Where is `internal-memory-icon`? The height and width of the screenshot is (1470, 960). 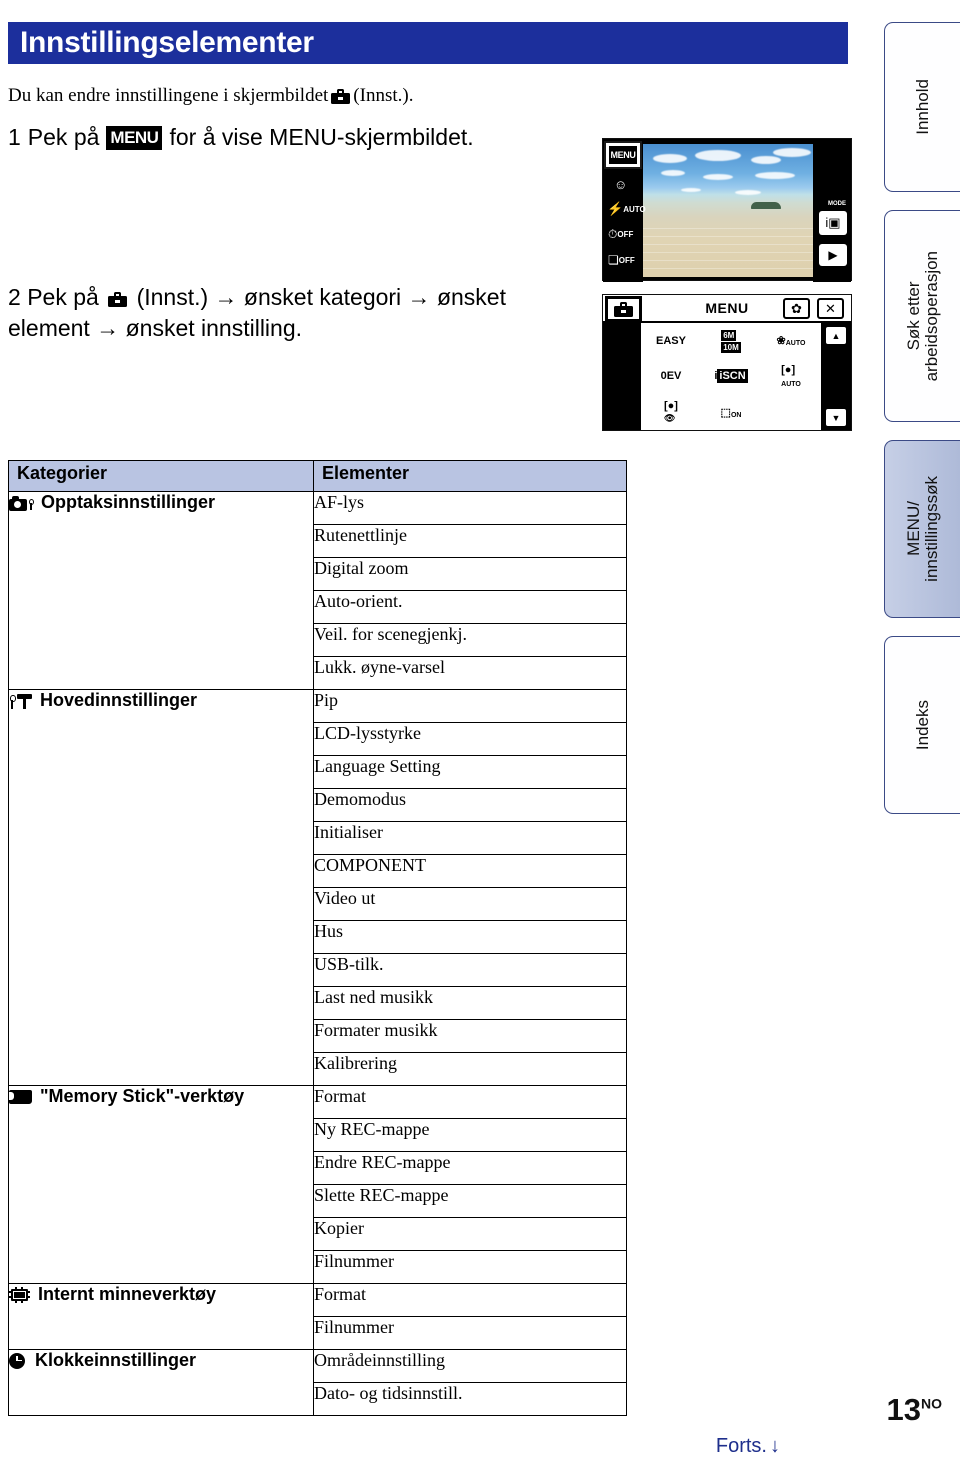 internal-memory-icon is located at coordinates (19, 1294).